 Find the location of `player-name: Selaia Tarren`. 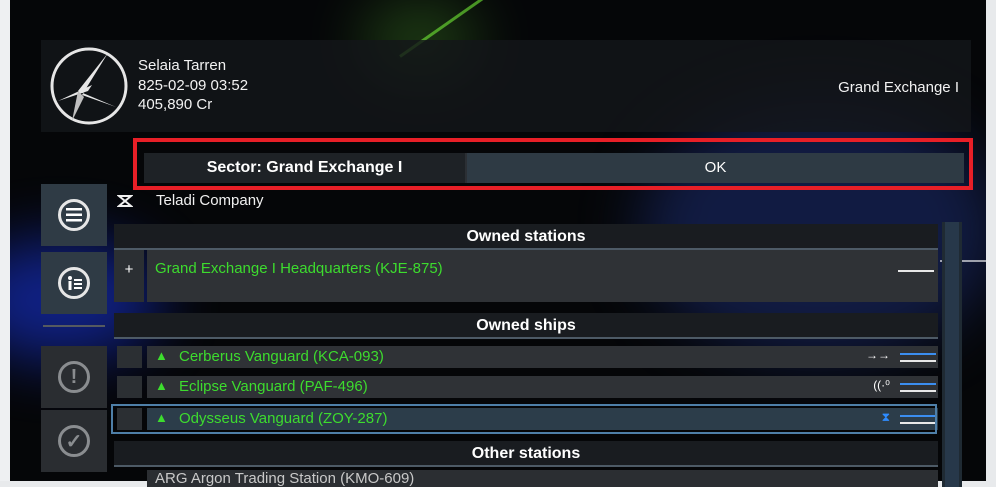

player-name: Selaia Tarren is located at coordinates (182, 65).